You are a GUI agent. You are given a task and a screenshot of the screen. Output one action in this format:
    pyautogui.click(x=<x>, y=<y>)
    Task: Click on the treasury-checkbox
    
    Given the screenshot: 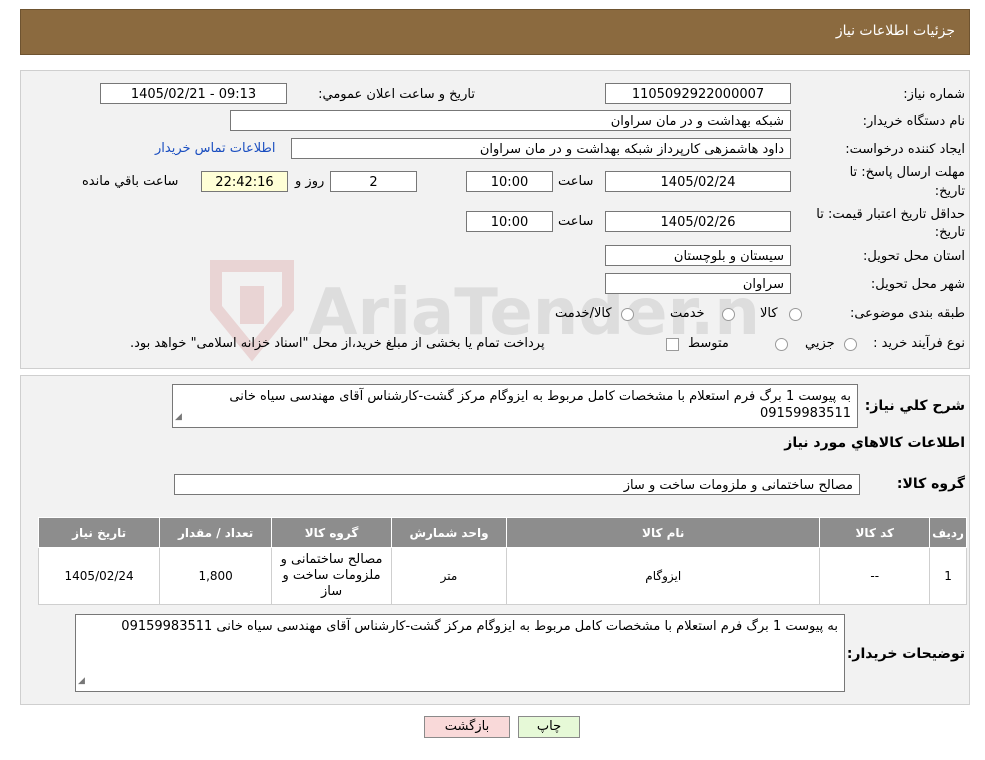 What is the action you would take?
    pyautogui.click(x=672, y=344)
    